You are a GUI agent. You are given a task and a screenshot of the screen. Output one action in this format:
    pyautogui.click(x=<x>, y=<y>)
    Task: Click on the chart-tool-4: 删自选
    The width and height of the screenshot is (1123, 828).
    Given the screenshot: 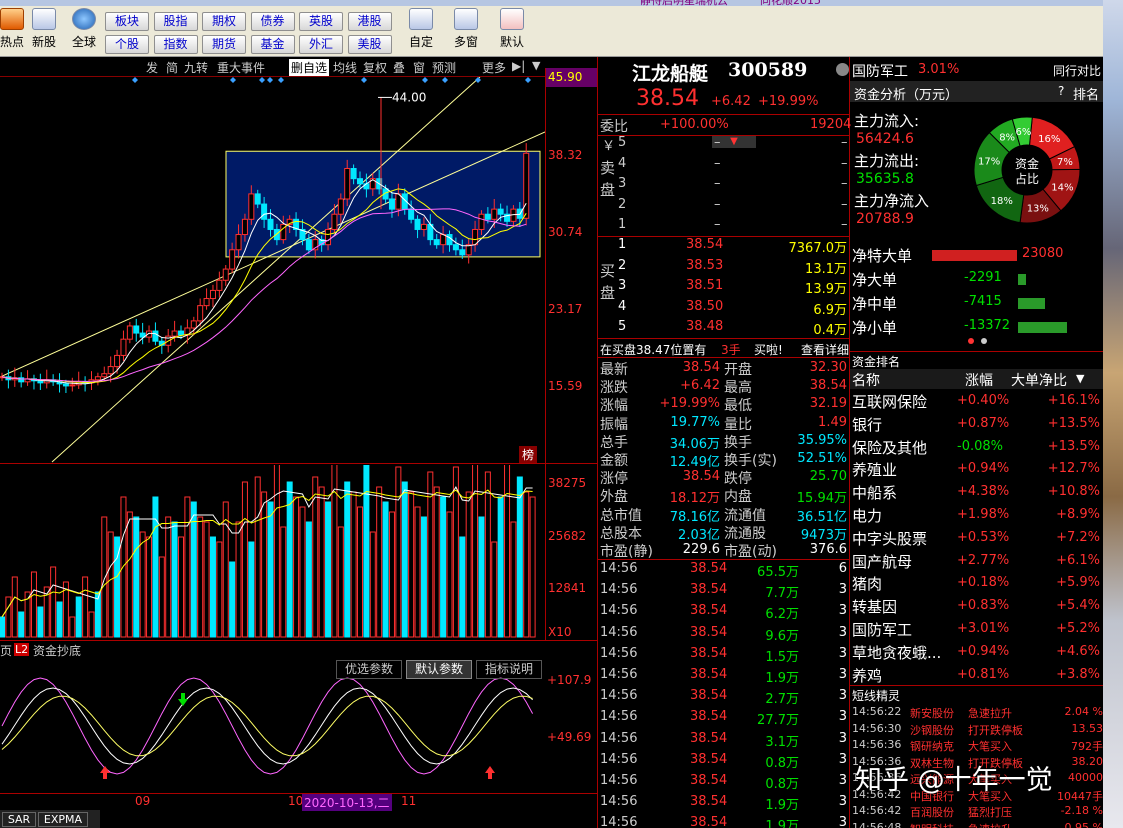 What is the action you would take?
    pyautogui.click(x=309, y=67)
    